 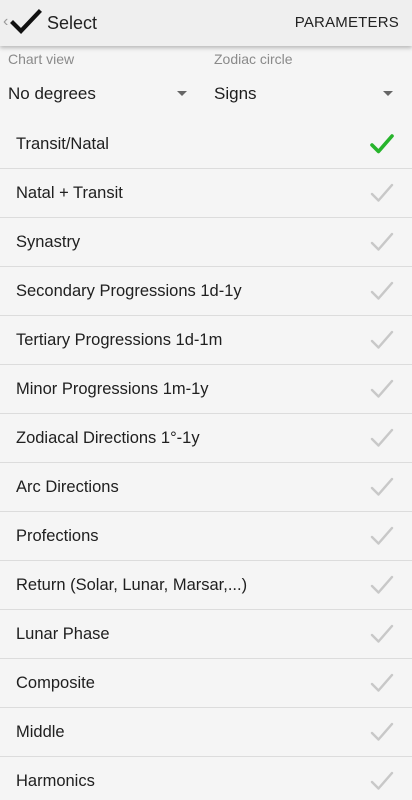 What do you see at coordinates (206, 634) in the screenshot?
I see `list-item: Lunar Phase` at bounding box center [206, 634].